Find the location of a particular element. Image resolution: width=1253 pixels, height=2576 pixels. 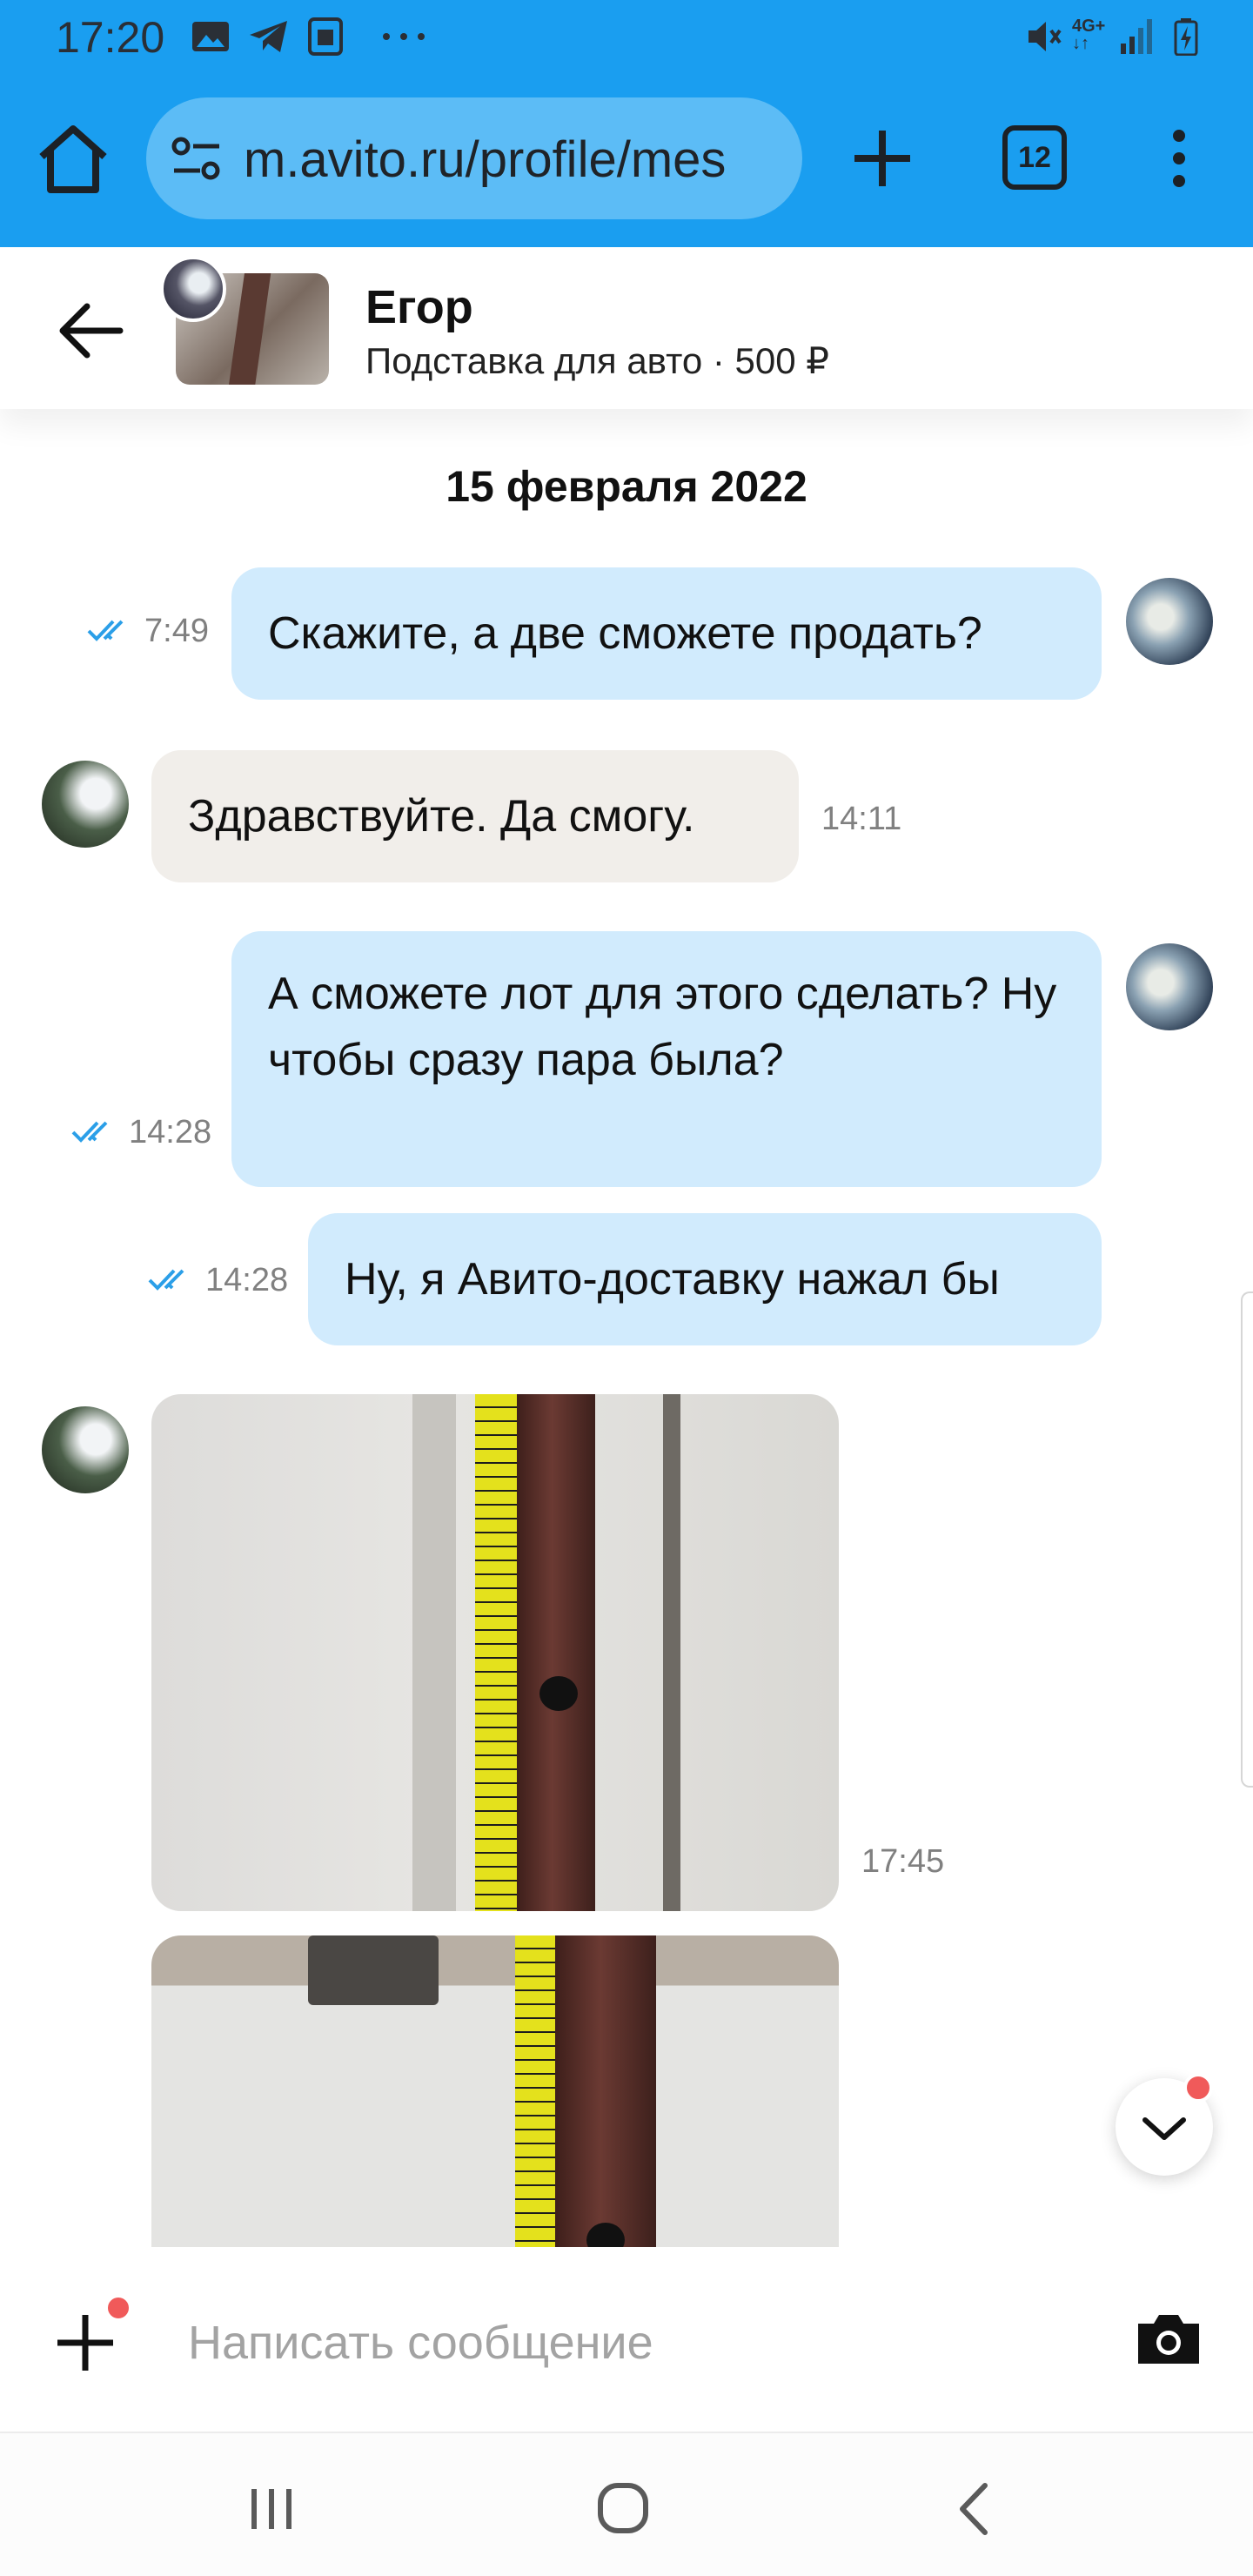

attach-indicator is located at coordinates (118, 2308).